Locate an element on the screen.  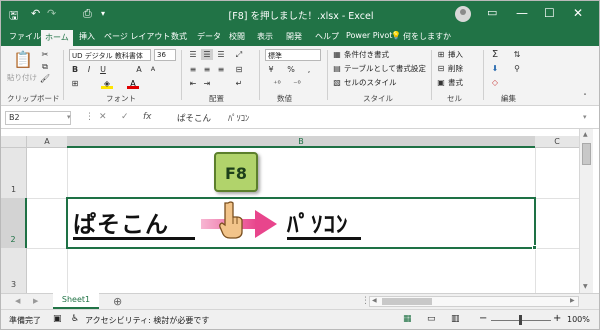
find-select-button: ⚲ is located at coordinates (517, 68).